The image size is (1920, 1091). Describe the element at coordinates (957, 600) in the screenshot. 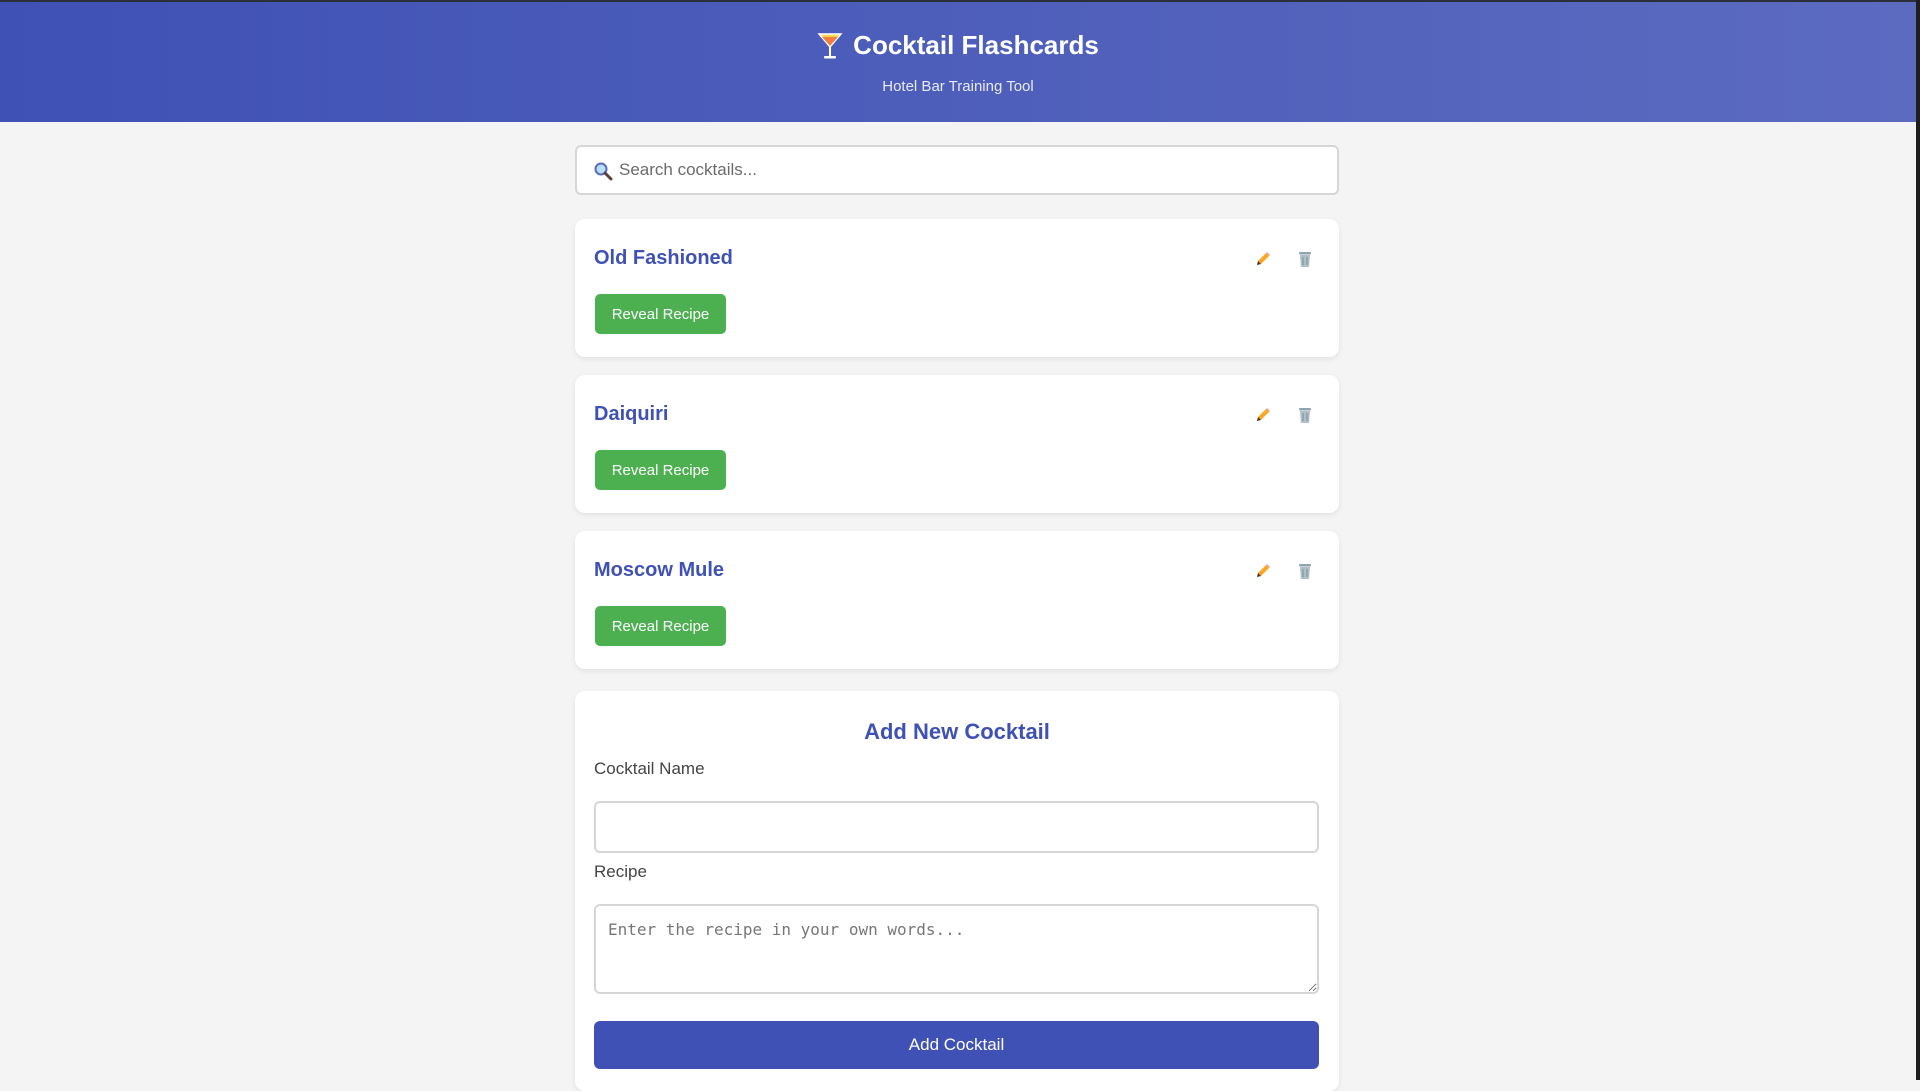

I see `cocktail-card: Moscow Mule Reveal Recipe` at that location.